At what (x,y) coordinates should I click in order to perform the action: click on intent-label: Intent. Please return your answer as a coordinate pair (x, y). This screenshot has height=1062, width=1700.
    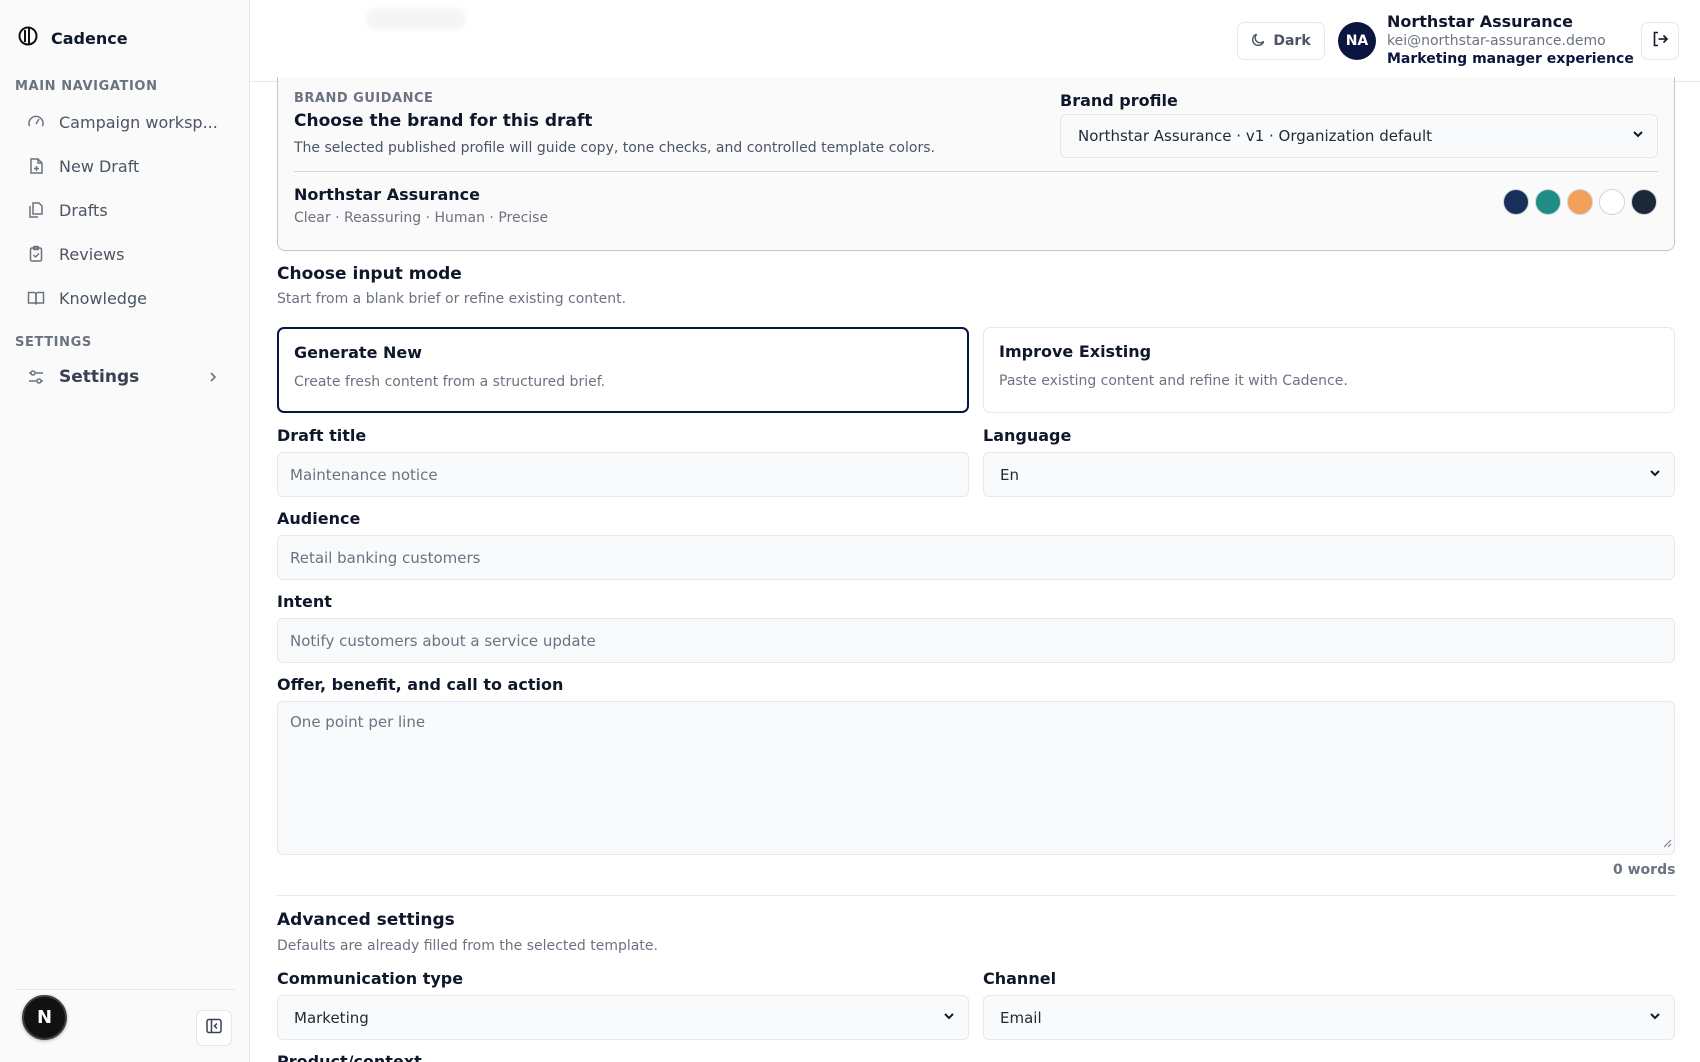
    Looking at the image, I should click on (304, 601).